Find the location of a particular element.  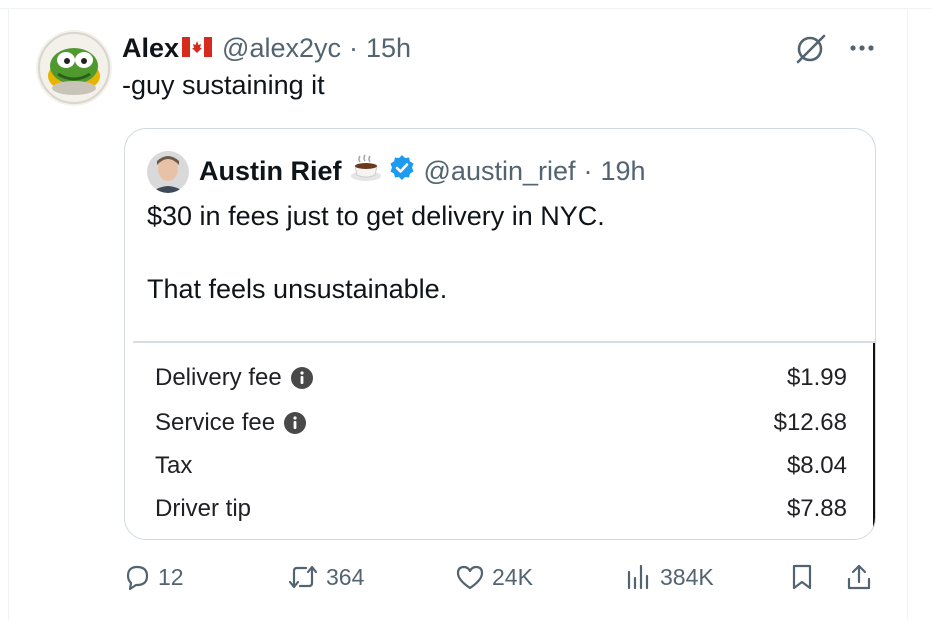

quote-author-avatar is located at coordinates (168, 172).